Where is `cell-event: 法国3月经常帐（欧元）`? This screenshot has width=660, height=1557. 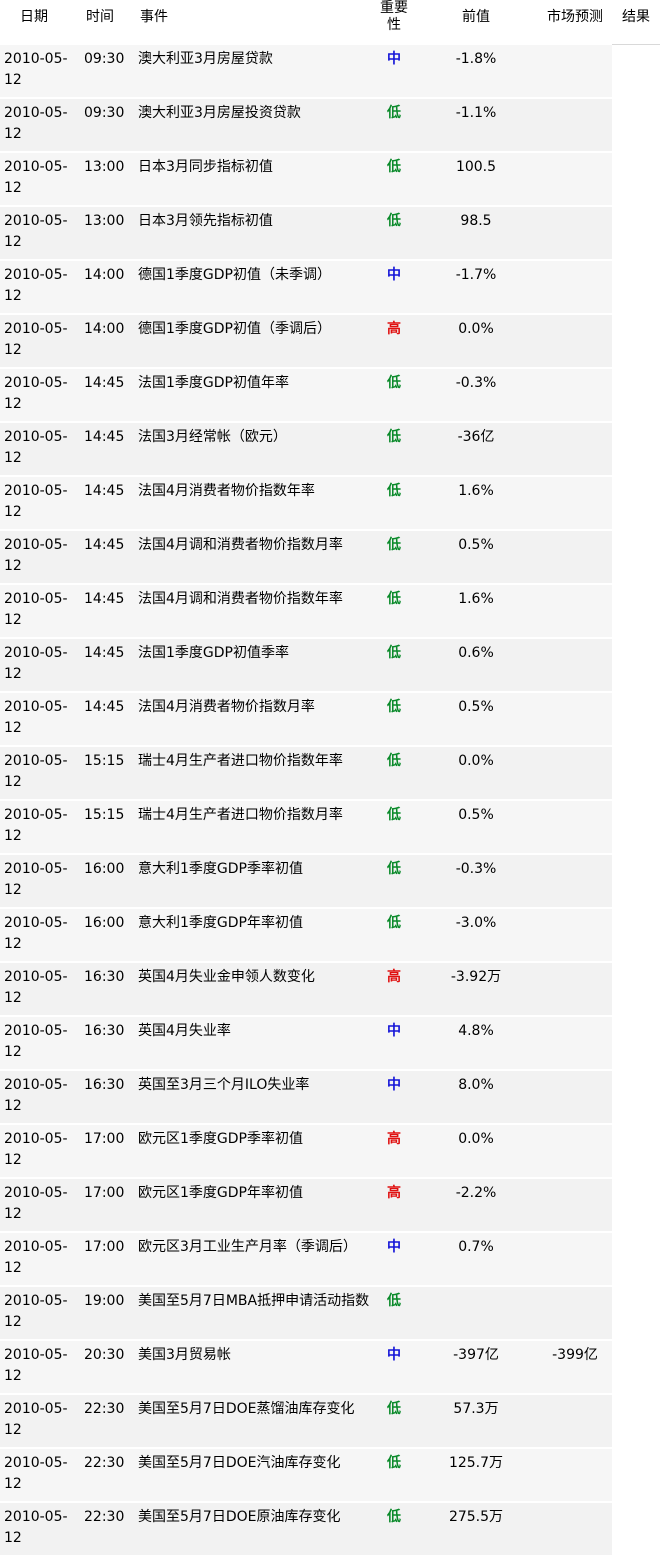 cell-event: 法国3月经常帐（欧元） is located at coordinates (254, 449).